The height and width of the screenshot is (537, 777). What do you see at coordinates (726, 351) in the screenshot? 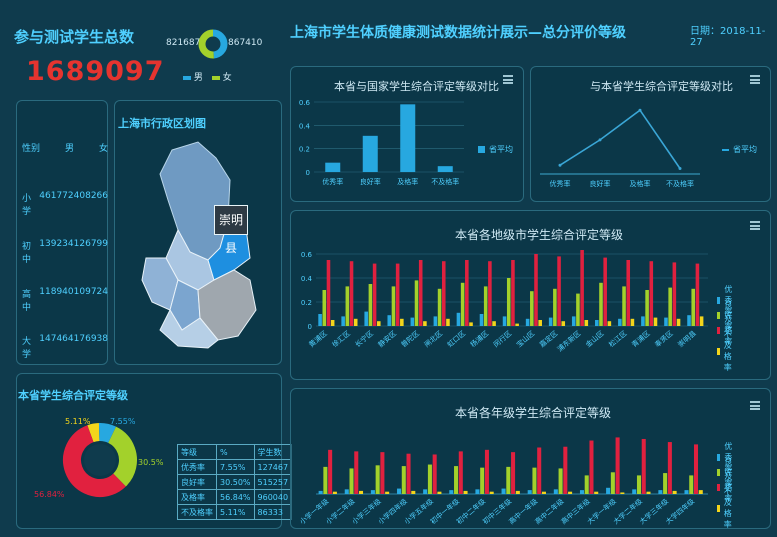
I see `legend-item: 不及格率` at bounding box center [726, 351].